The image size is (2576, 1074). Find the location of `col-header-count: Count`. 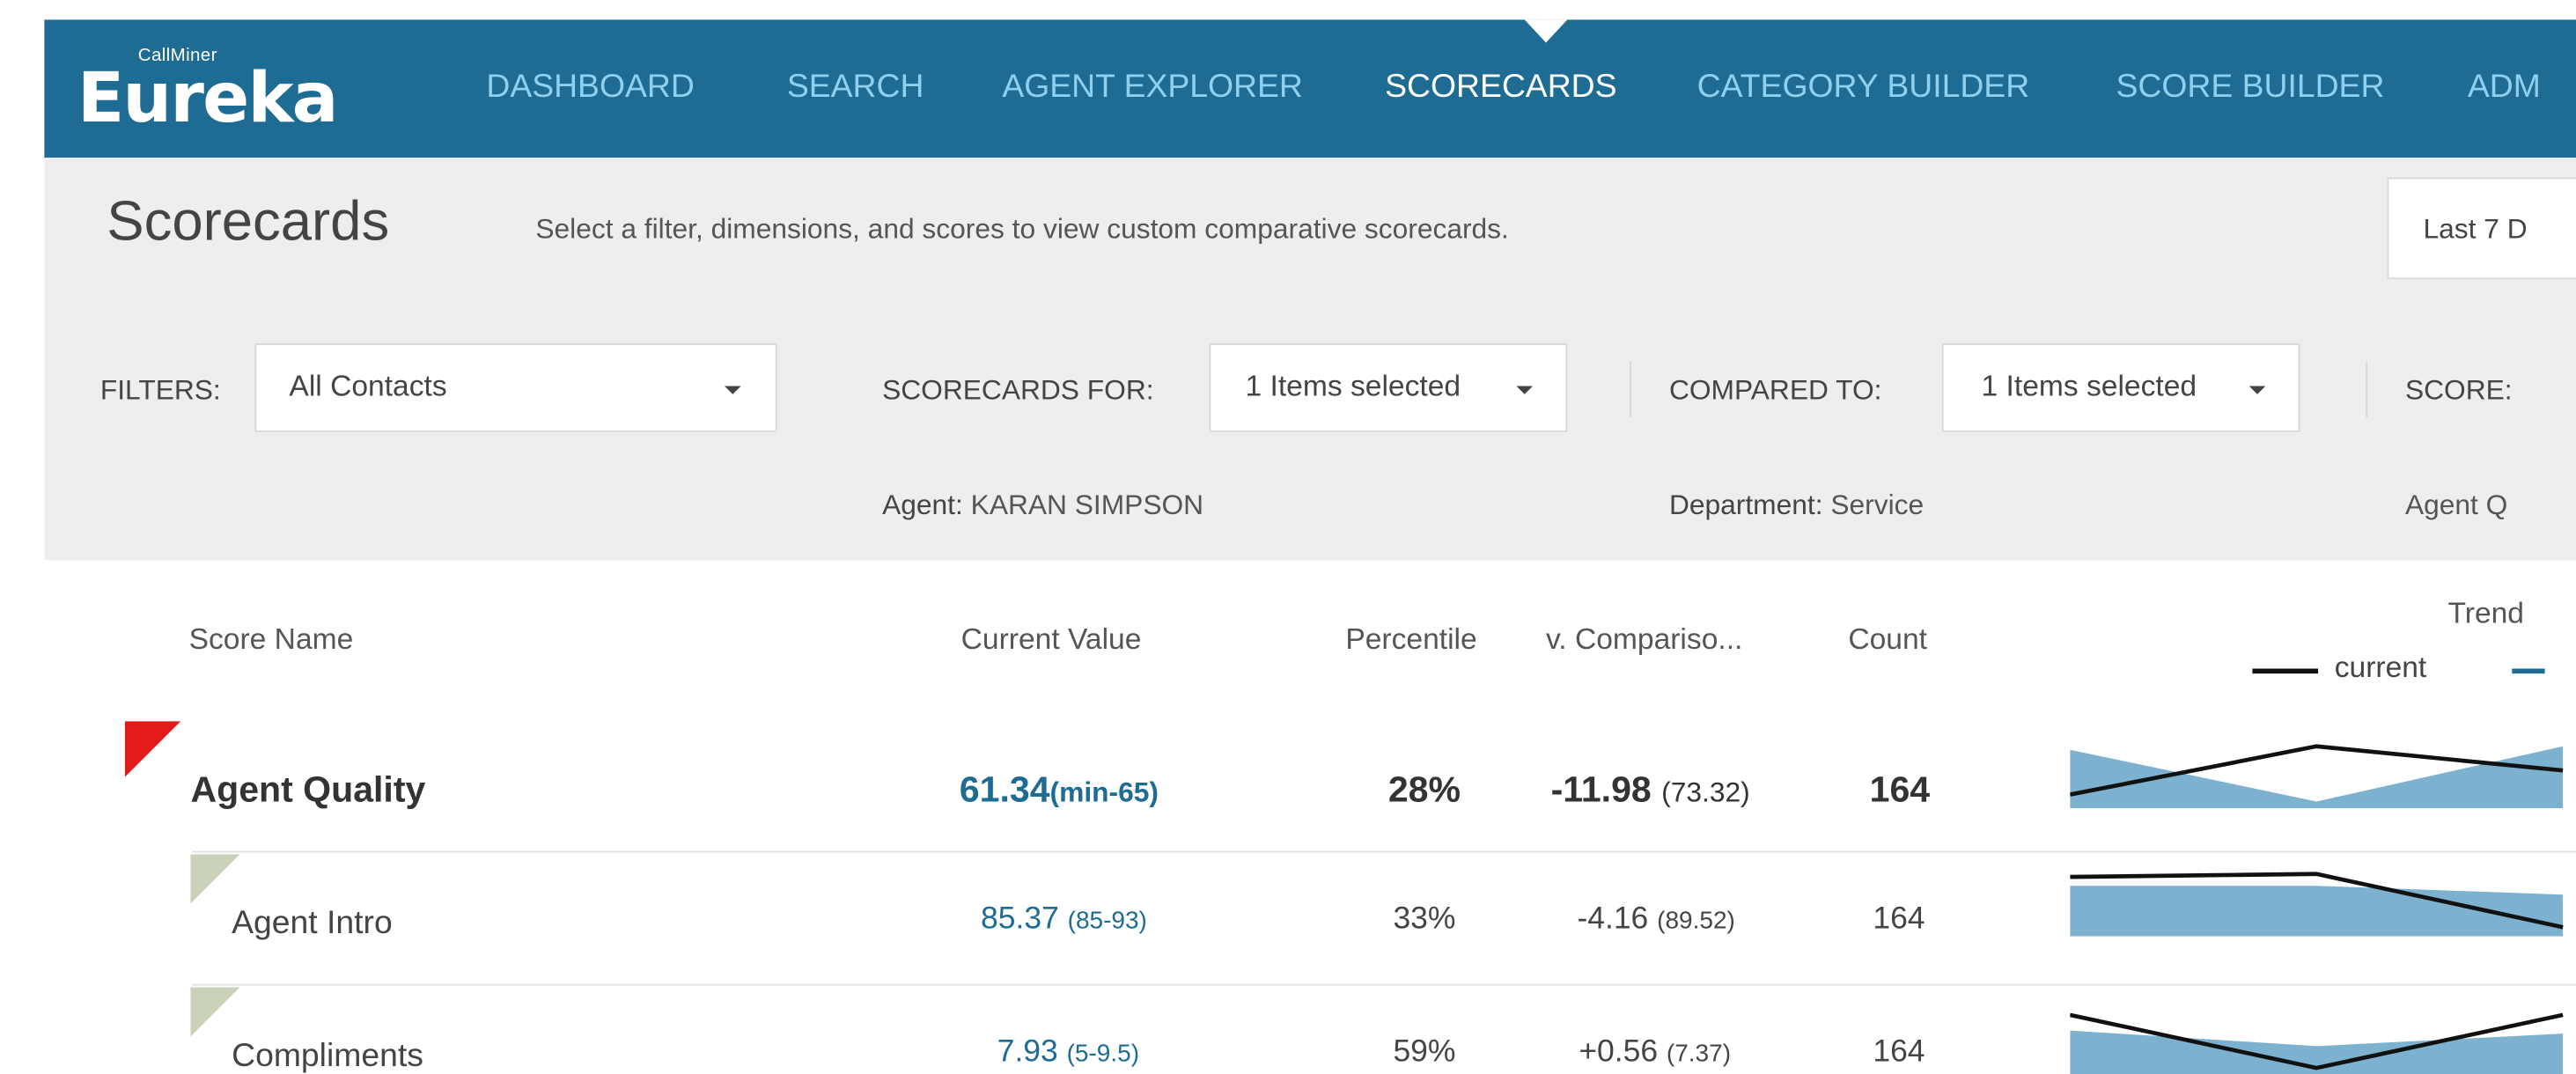

col-header-count: Count is located at coordinates (1887, 640).